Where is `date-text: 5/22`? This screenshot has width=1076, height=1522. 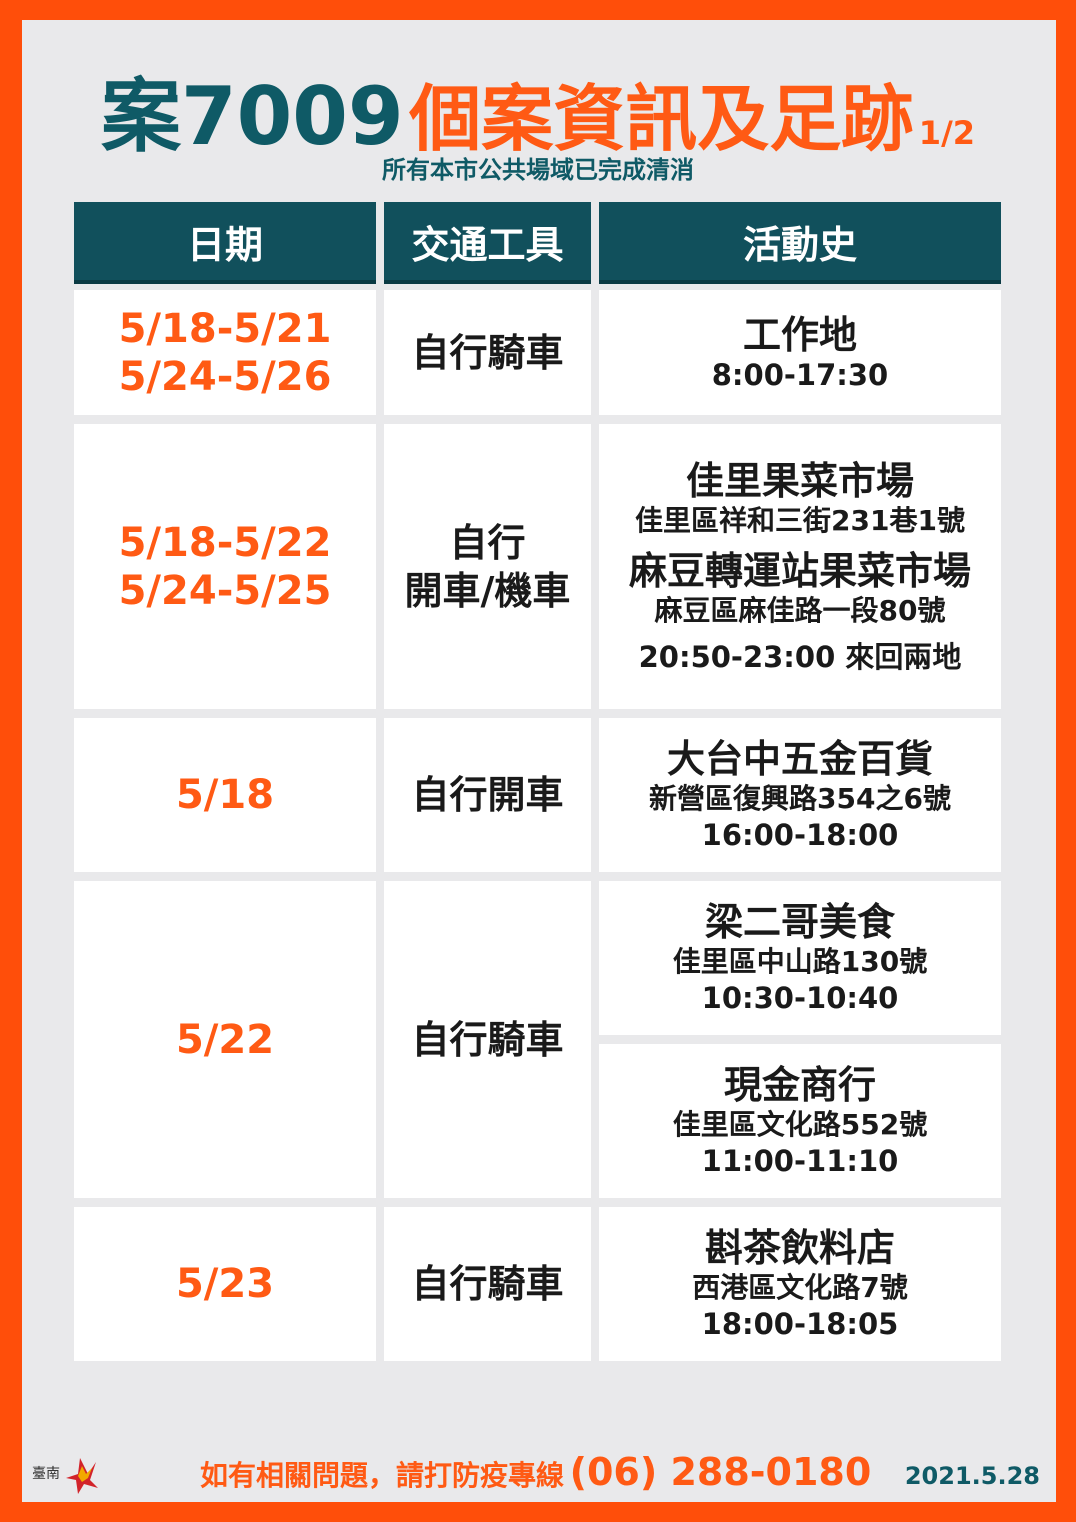
date-text: 5/22 is located at coordinates (225, 1039).